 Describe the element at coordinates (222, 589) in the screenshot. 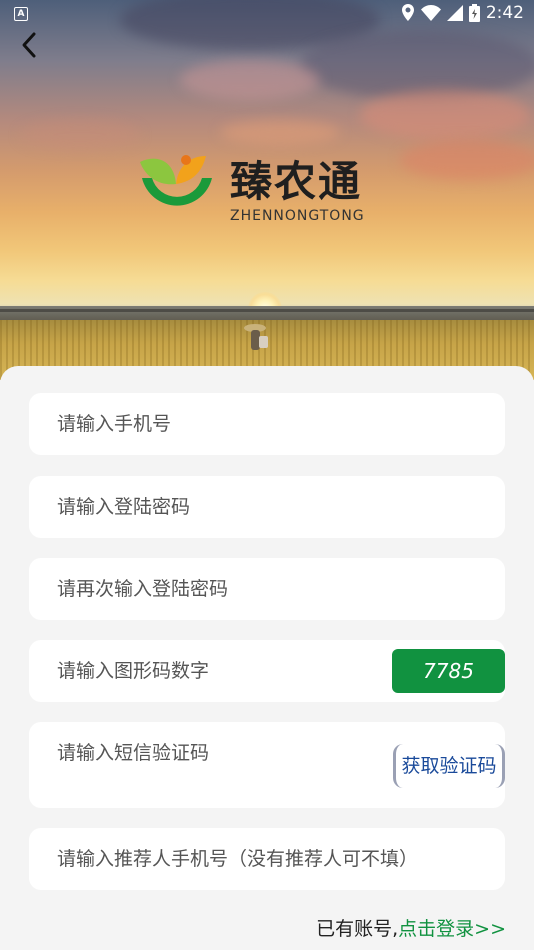

I see `confirm-password-input` at that location.